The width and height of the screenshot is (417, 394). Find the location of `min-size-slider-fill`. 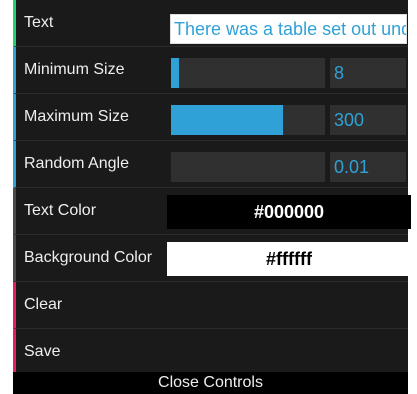

min-size-slider-fill is located at coordinates (175, 73).